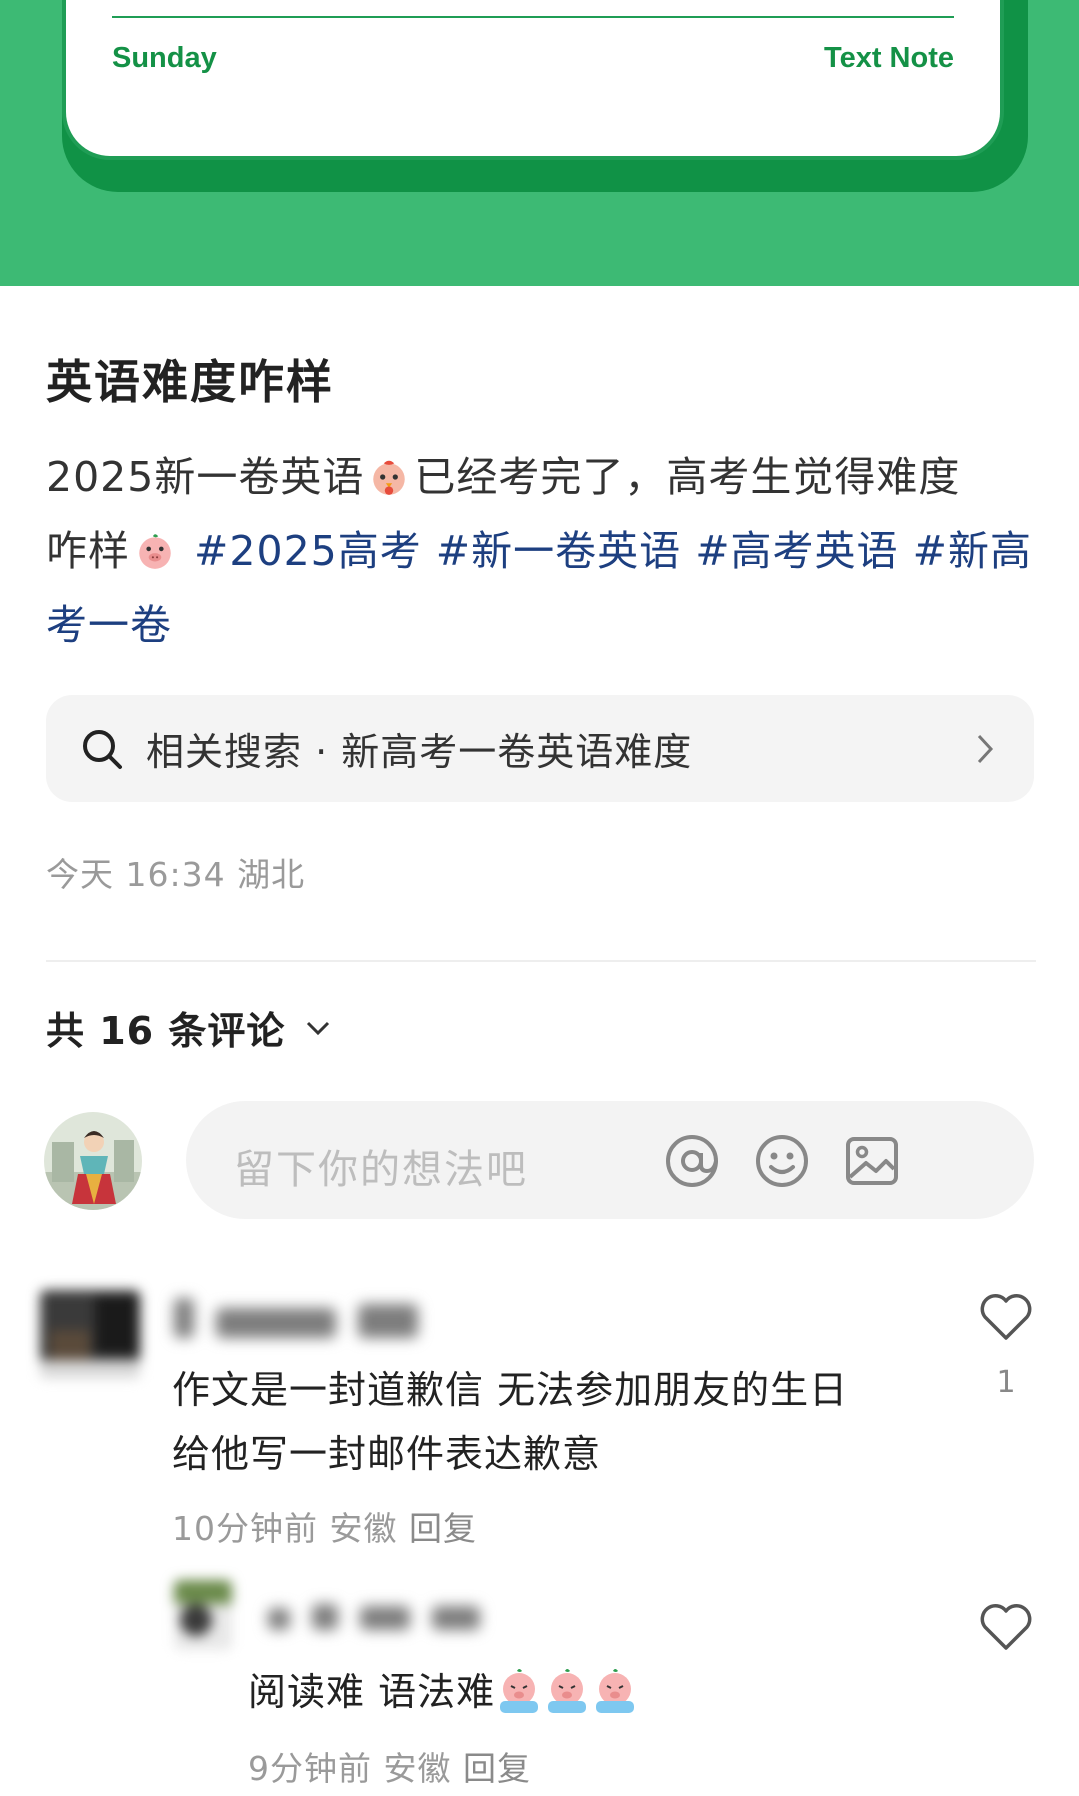 The height and width of the screenshot is (1796, 1079). I want to click on at-icon, so click(692, 1161).